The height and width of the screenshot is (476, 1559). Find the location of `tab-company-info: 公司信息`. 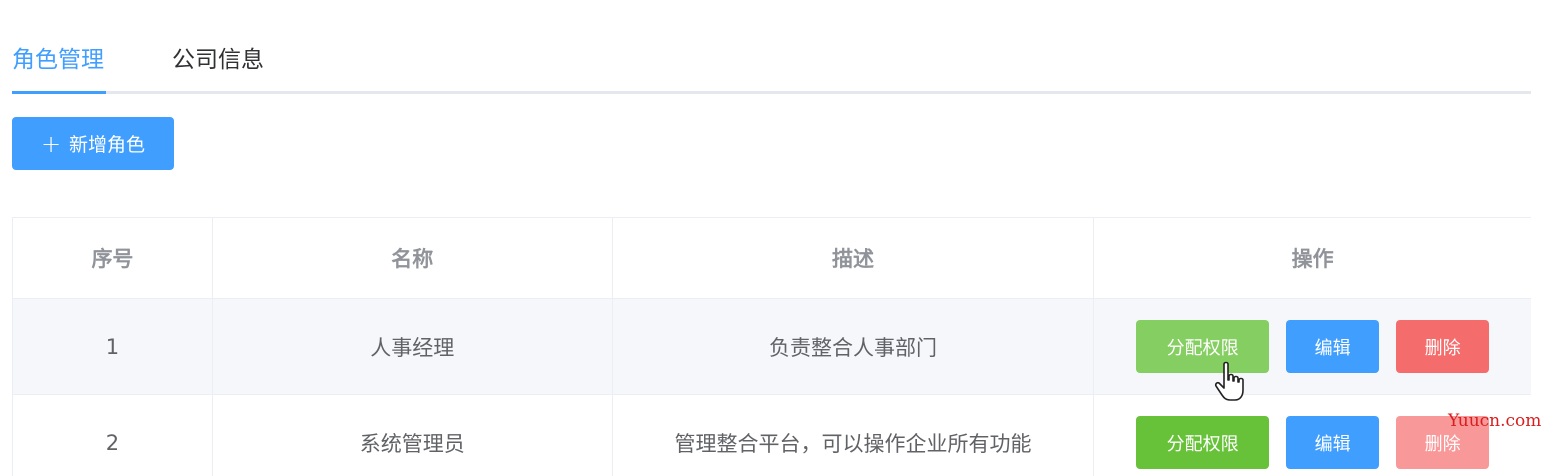

tab-company-info: 公司信息 is located at coordinates (218, 64).